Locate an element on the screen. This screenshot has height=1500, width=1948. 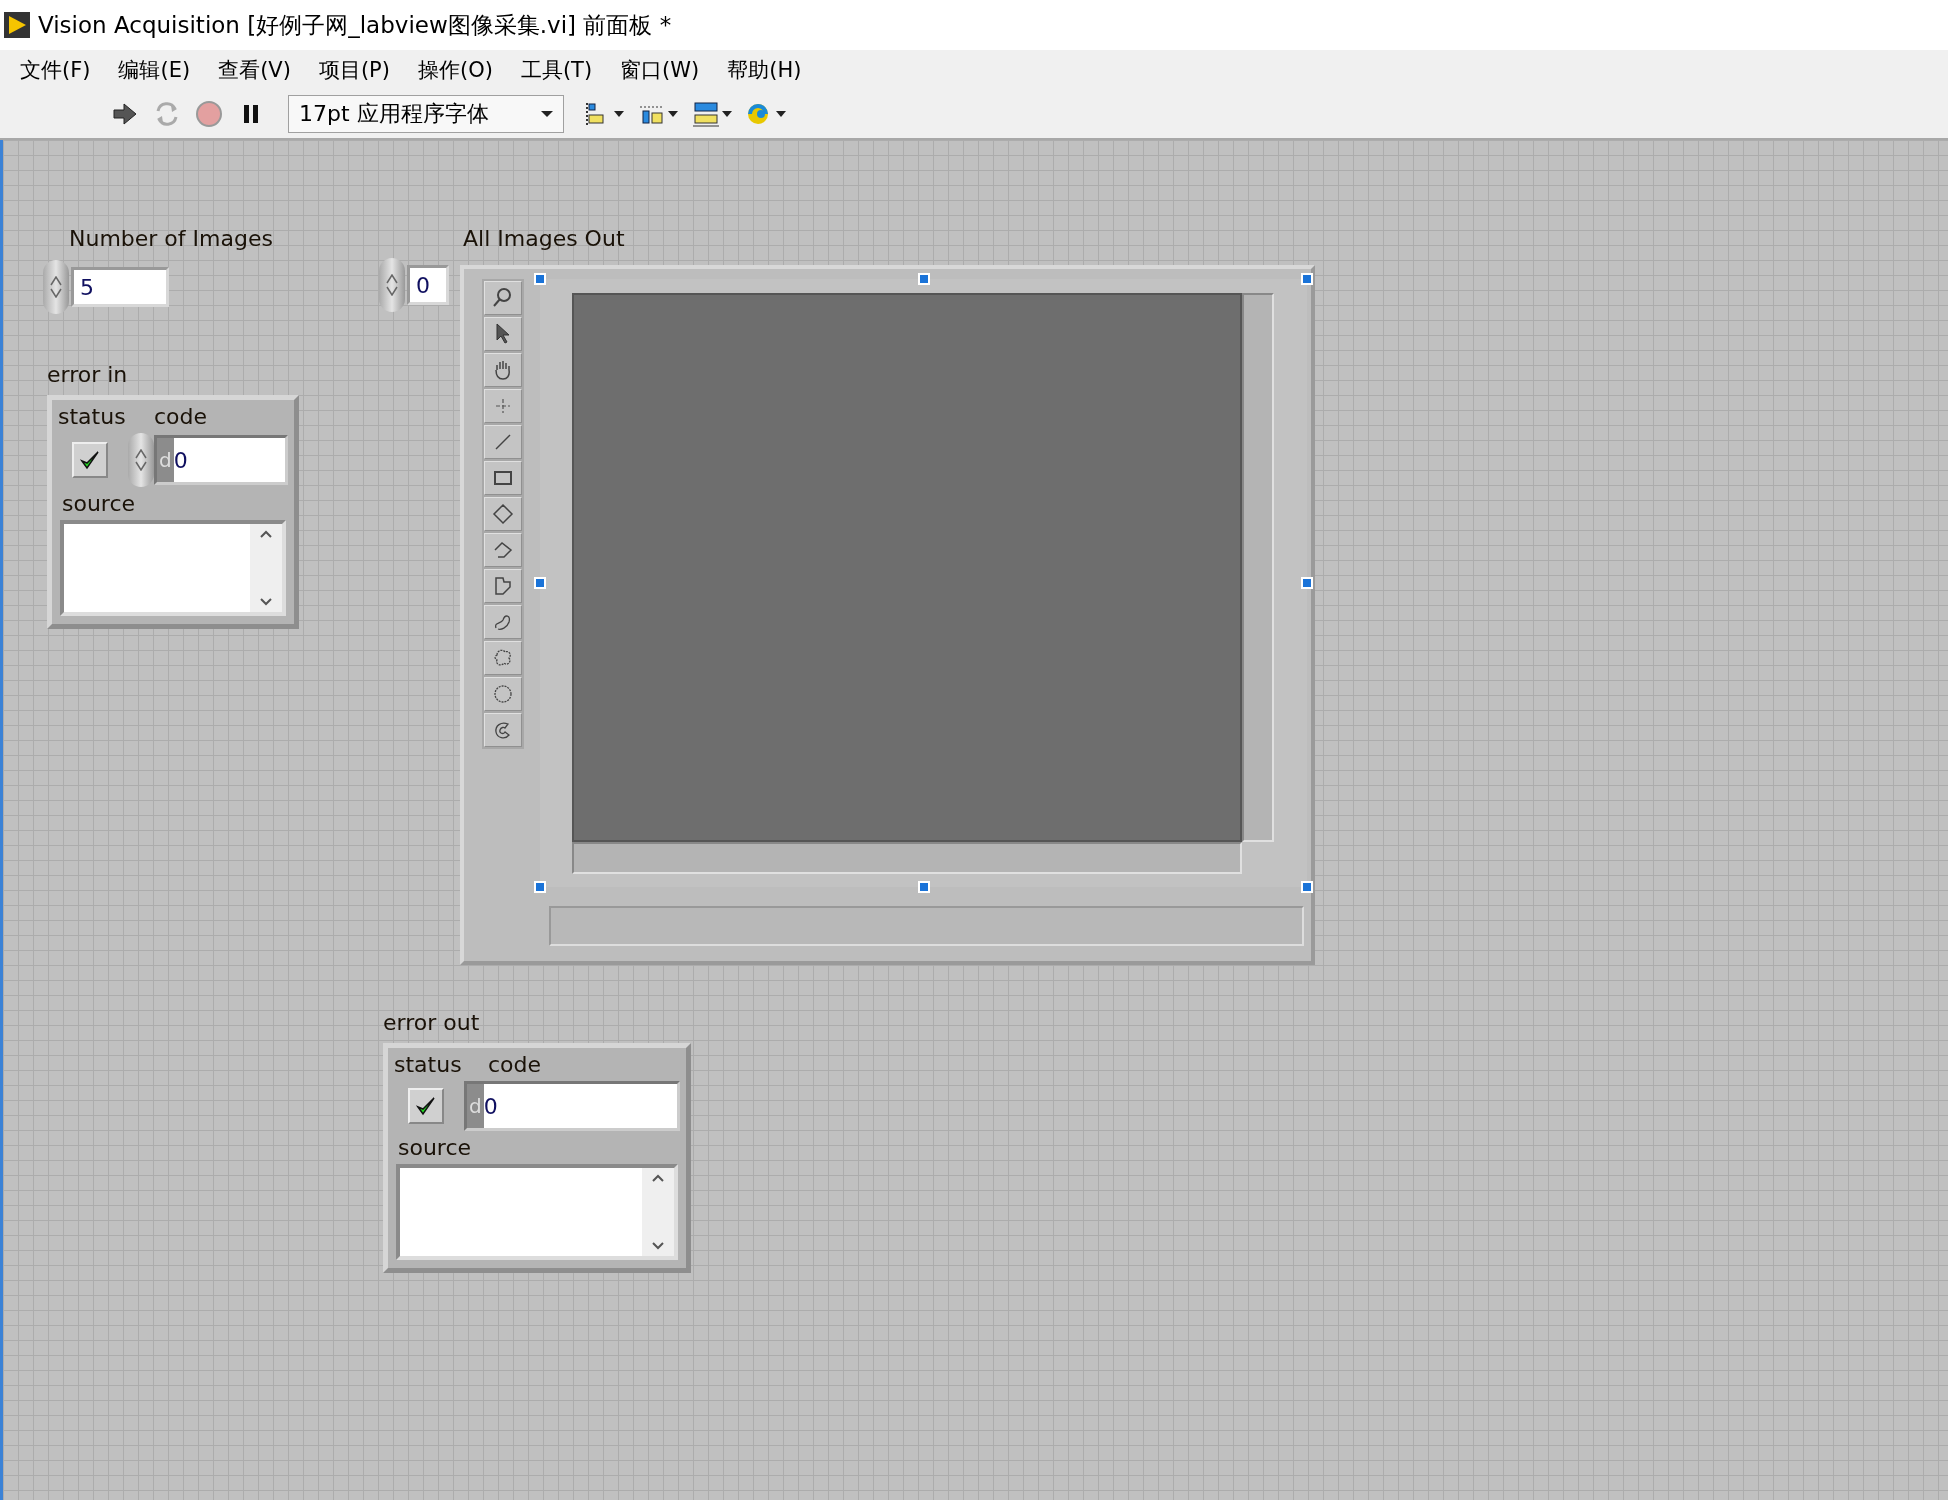
menu-item: 帮助(H) is located at coordinates (764, 70).